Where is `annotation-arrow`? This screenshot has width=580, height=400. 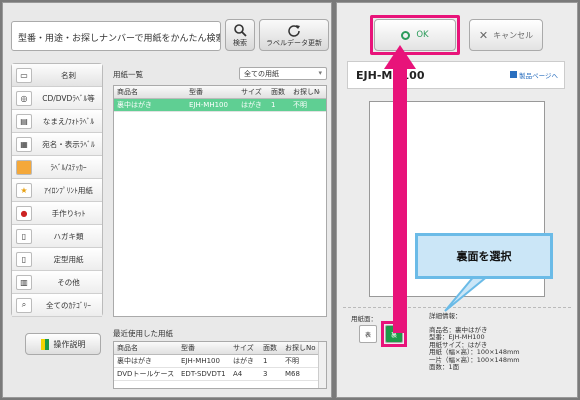 annotation-arrow is located at coordinates (400, 196).